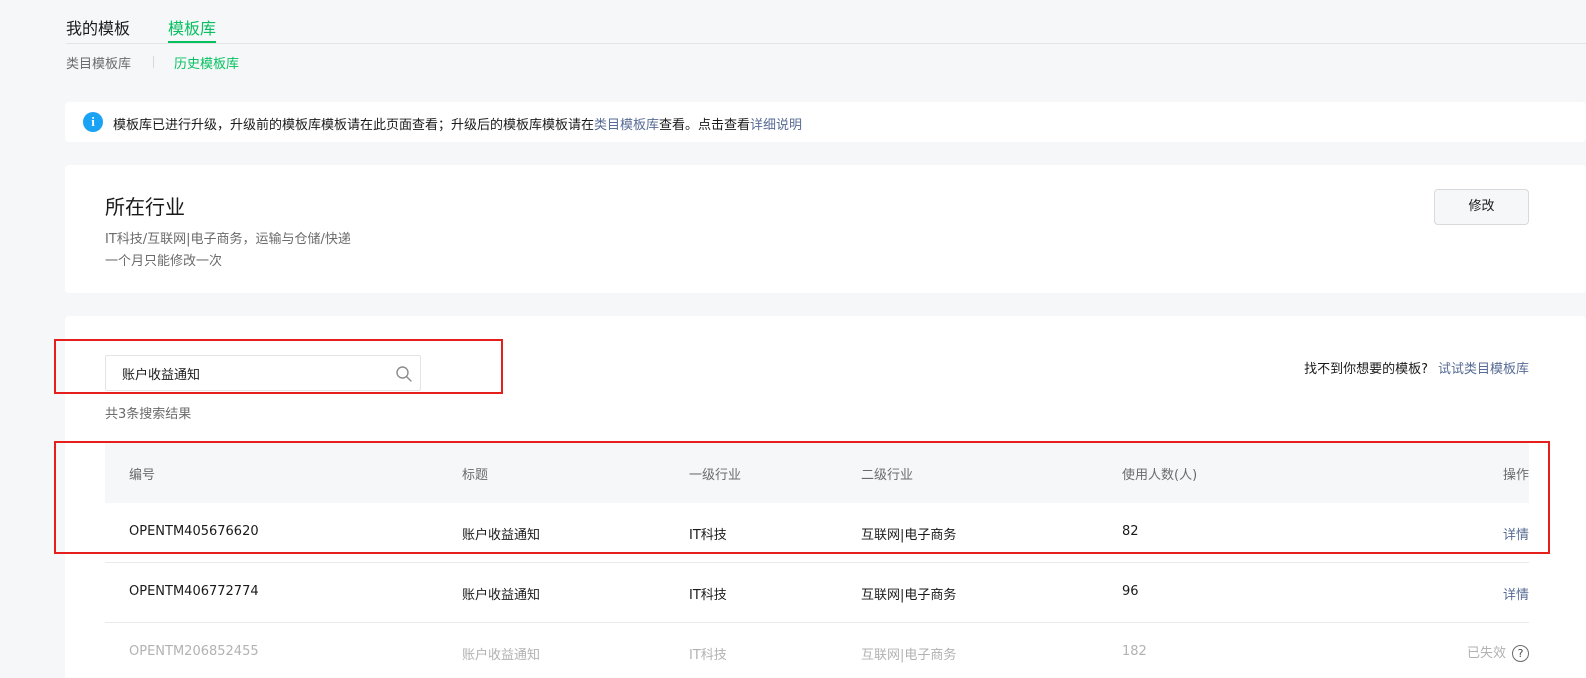 The image size is (1586, 678). What do you see at coordinates (98, 62) in the screenshot?
I see `subtab-category-library: 类目模板库` at bounding box center [98, 62].